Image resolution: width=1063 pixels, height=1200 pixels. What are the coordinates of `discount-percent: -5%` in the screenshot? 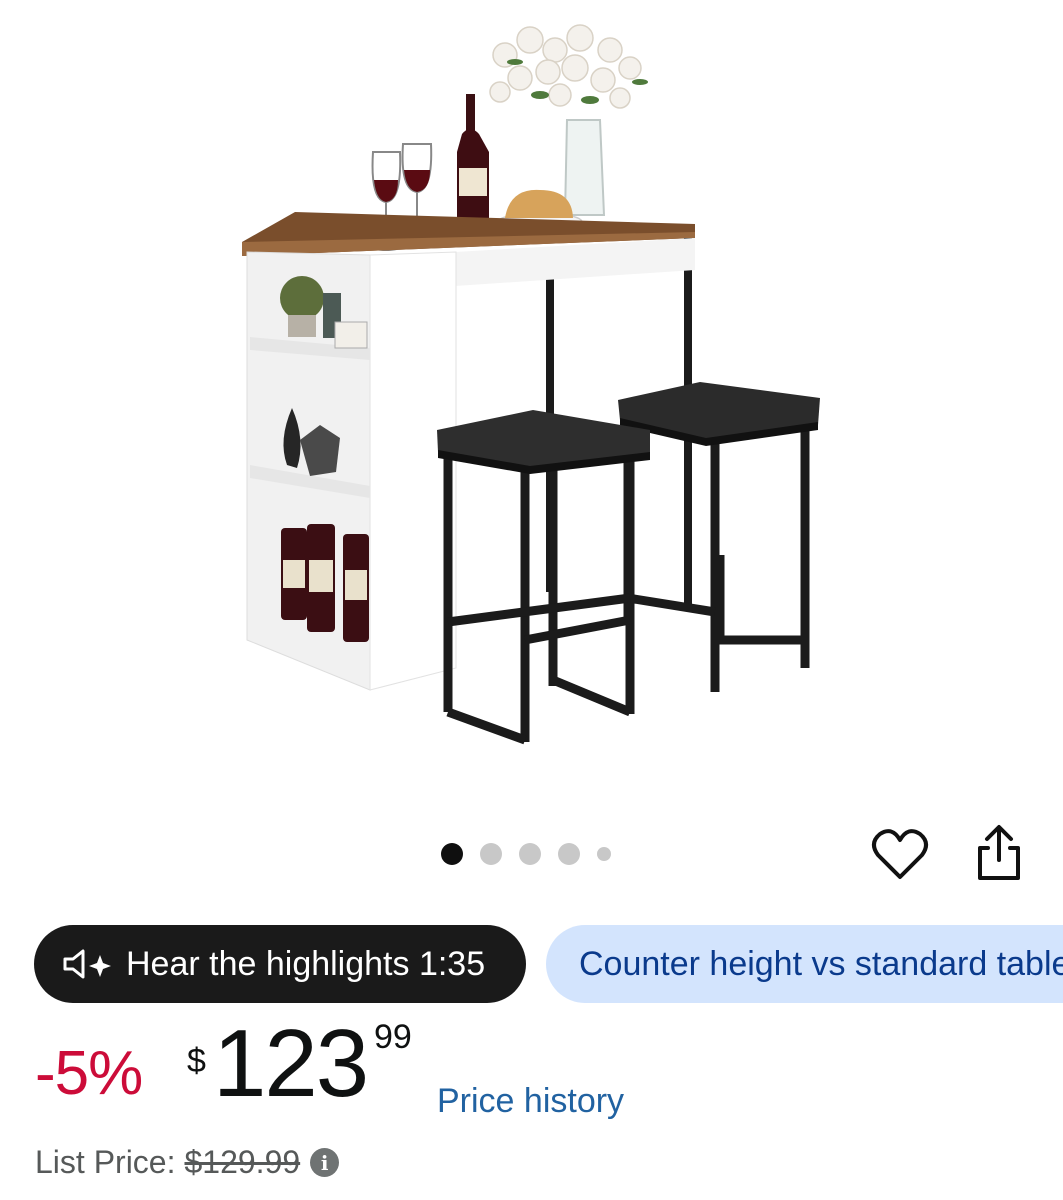 It's located at (89, 1073).